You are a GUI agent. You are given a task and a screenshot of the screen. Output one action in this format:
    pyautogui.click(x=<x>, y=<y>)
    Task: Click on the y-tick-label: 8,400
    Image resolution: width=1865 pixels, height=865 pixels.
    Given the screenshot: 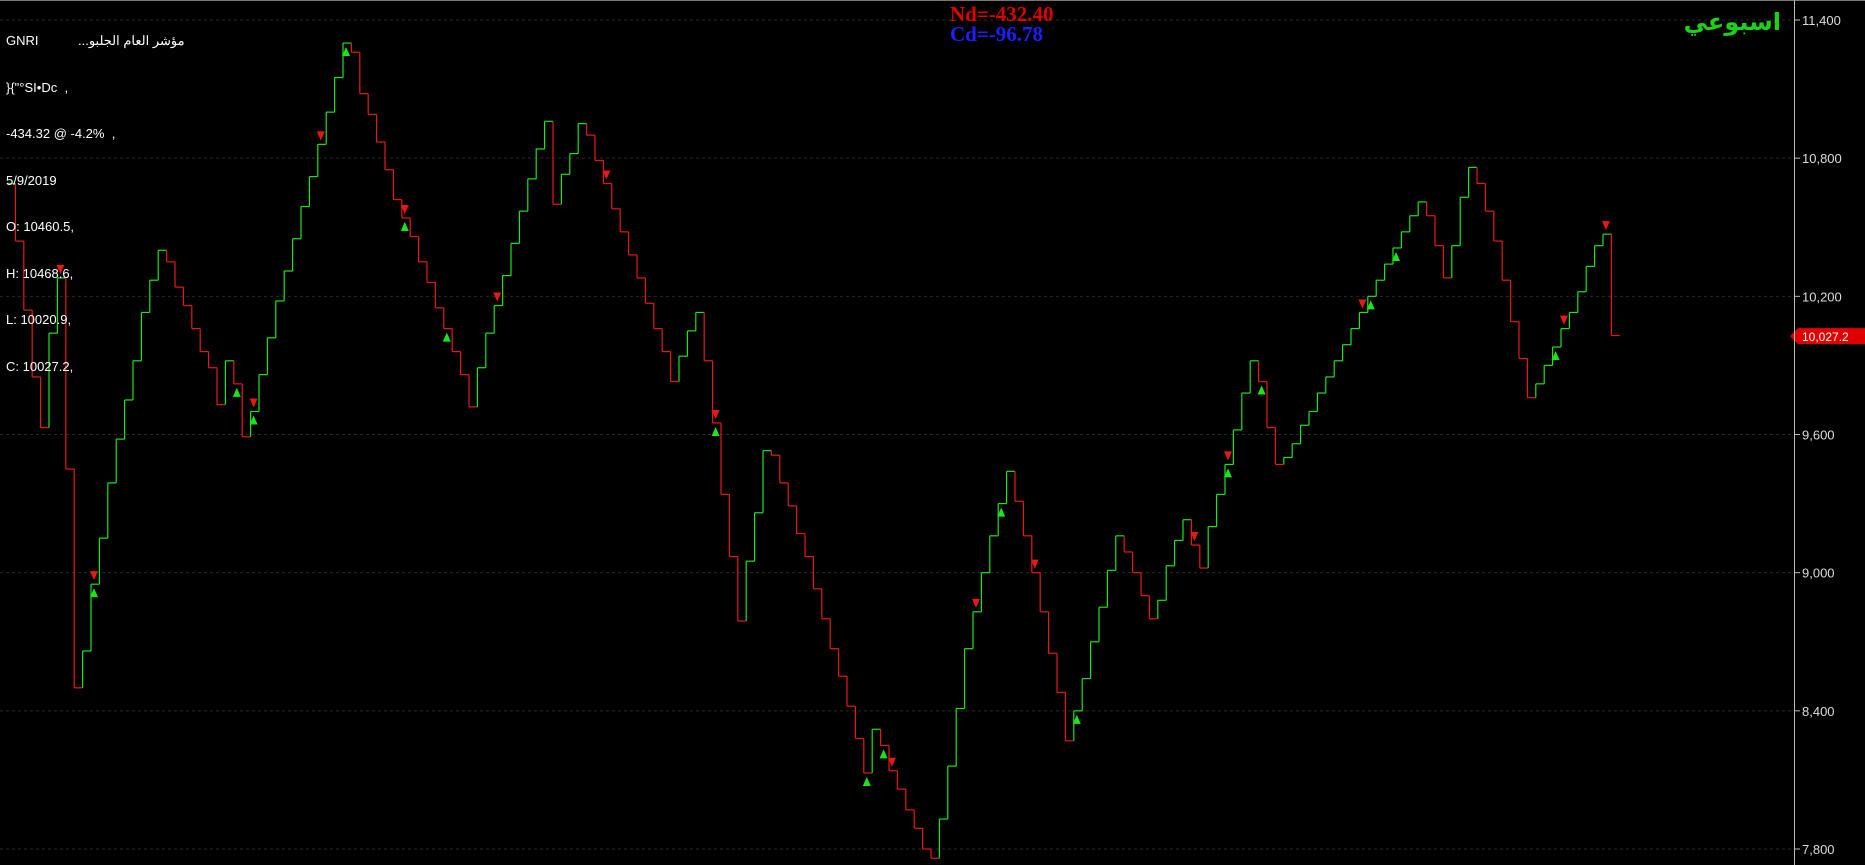 What is the action you would take?
    pyautogui.click(x=1818, y=711)
    